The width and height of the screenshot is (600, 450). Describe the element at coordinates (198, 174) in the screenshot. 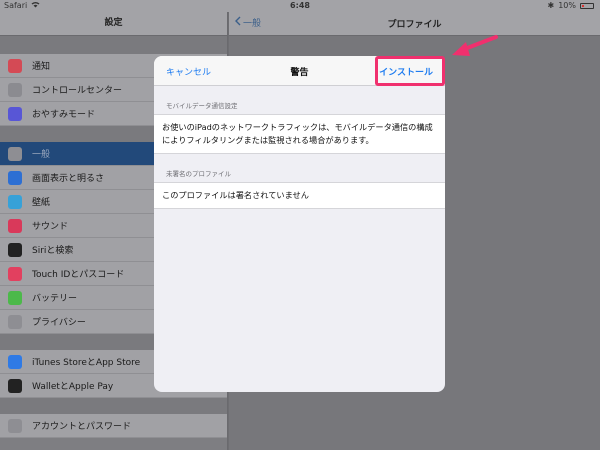

I see `section-header-unsigned: 未署名のプロファイル` at that location.